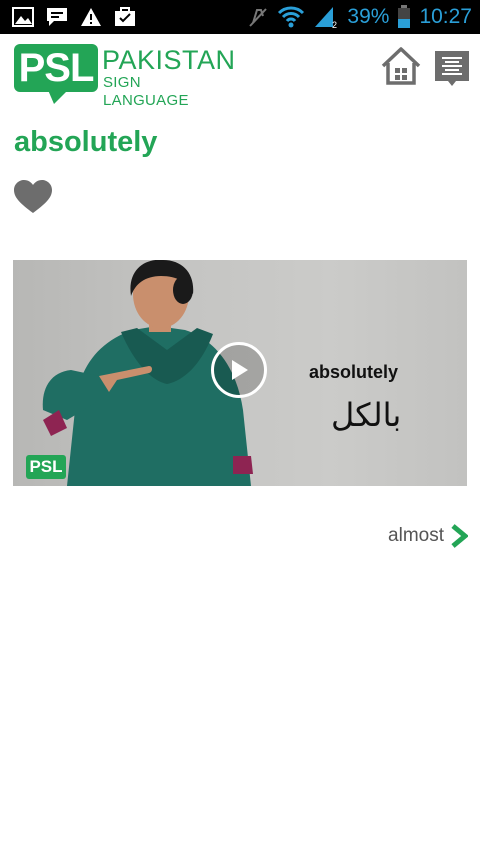 This screenshot has width=480, height=854. Describe the element at coordinates (368, 16) in the screenshot. I see `battery-percent: 39%` at that location.